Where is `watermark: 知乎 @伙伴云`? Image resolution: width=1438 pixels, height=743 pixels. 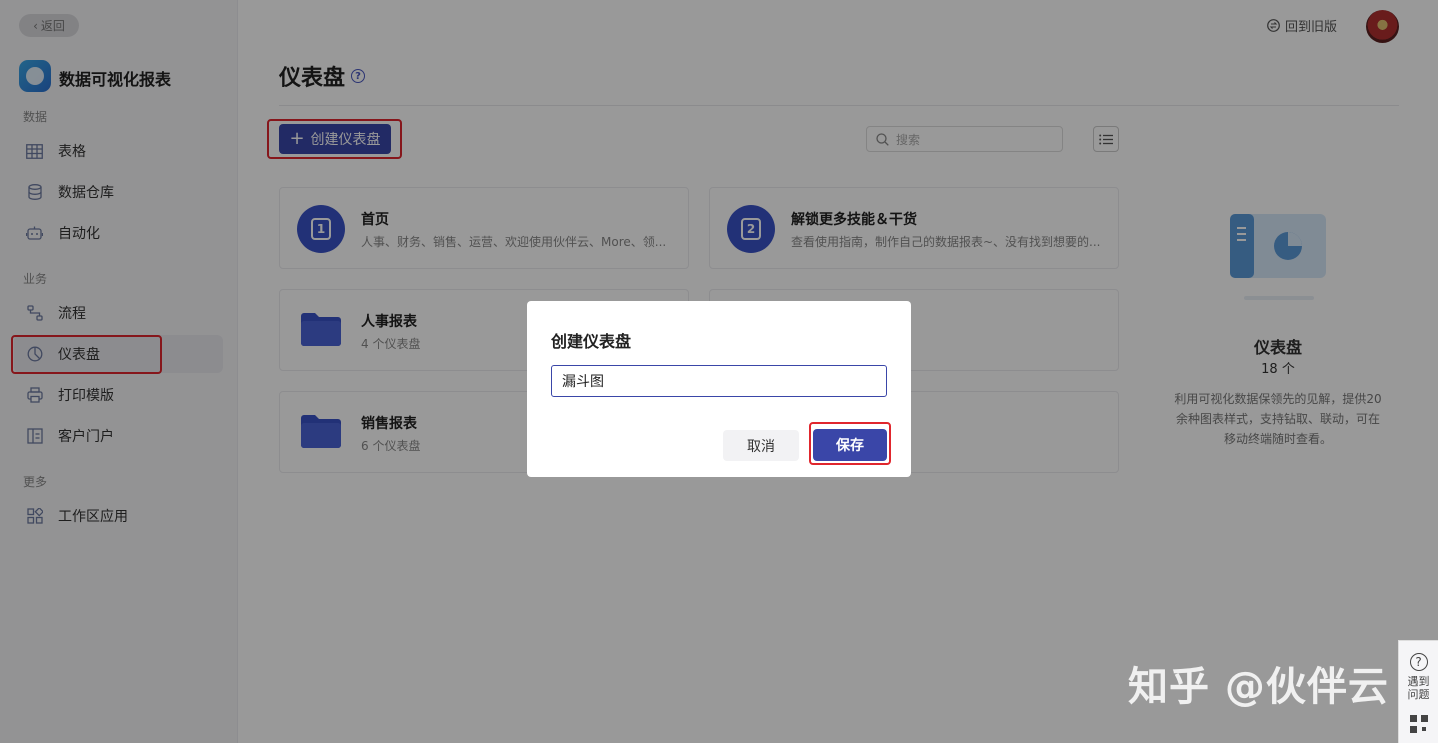
watermark: 知乎 @伙伴云 is located at coordinates (1258, 687).